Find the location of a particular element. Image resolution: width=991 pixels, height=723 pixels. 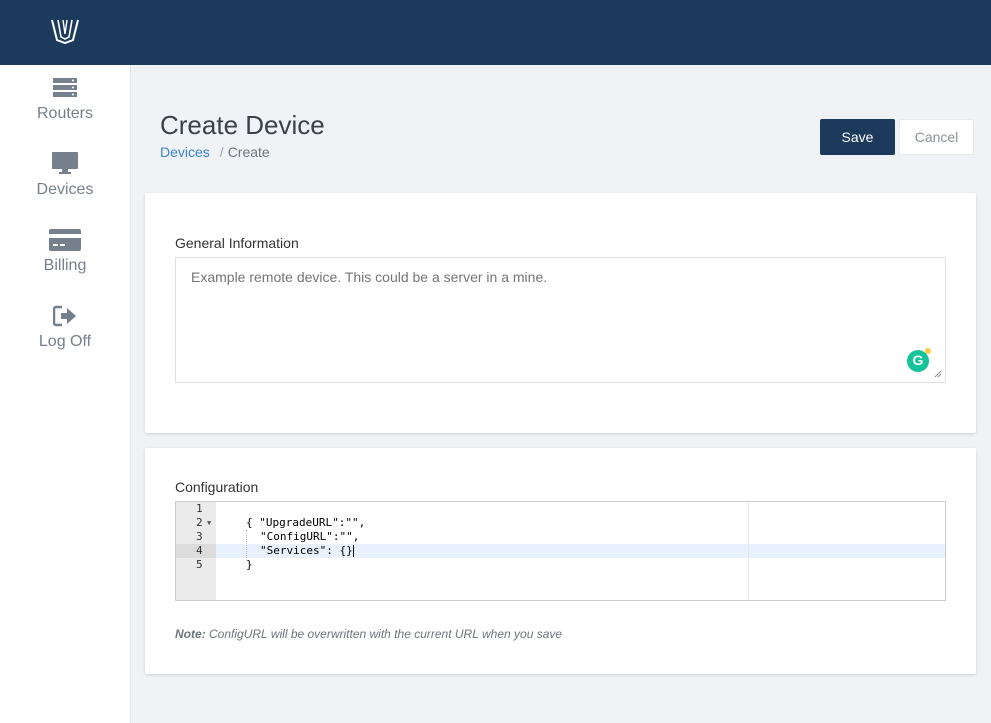

logout-icon is located at coordinates (64, 316).